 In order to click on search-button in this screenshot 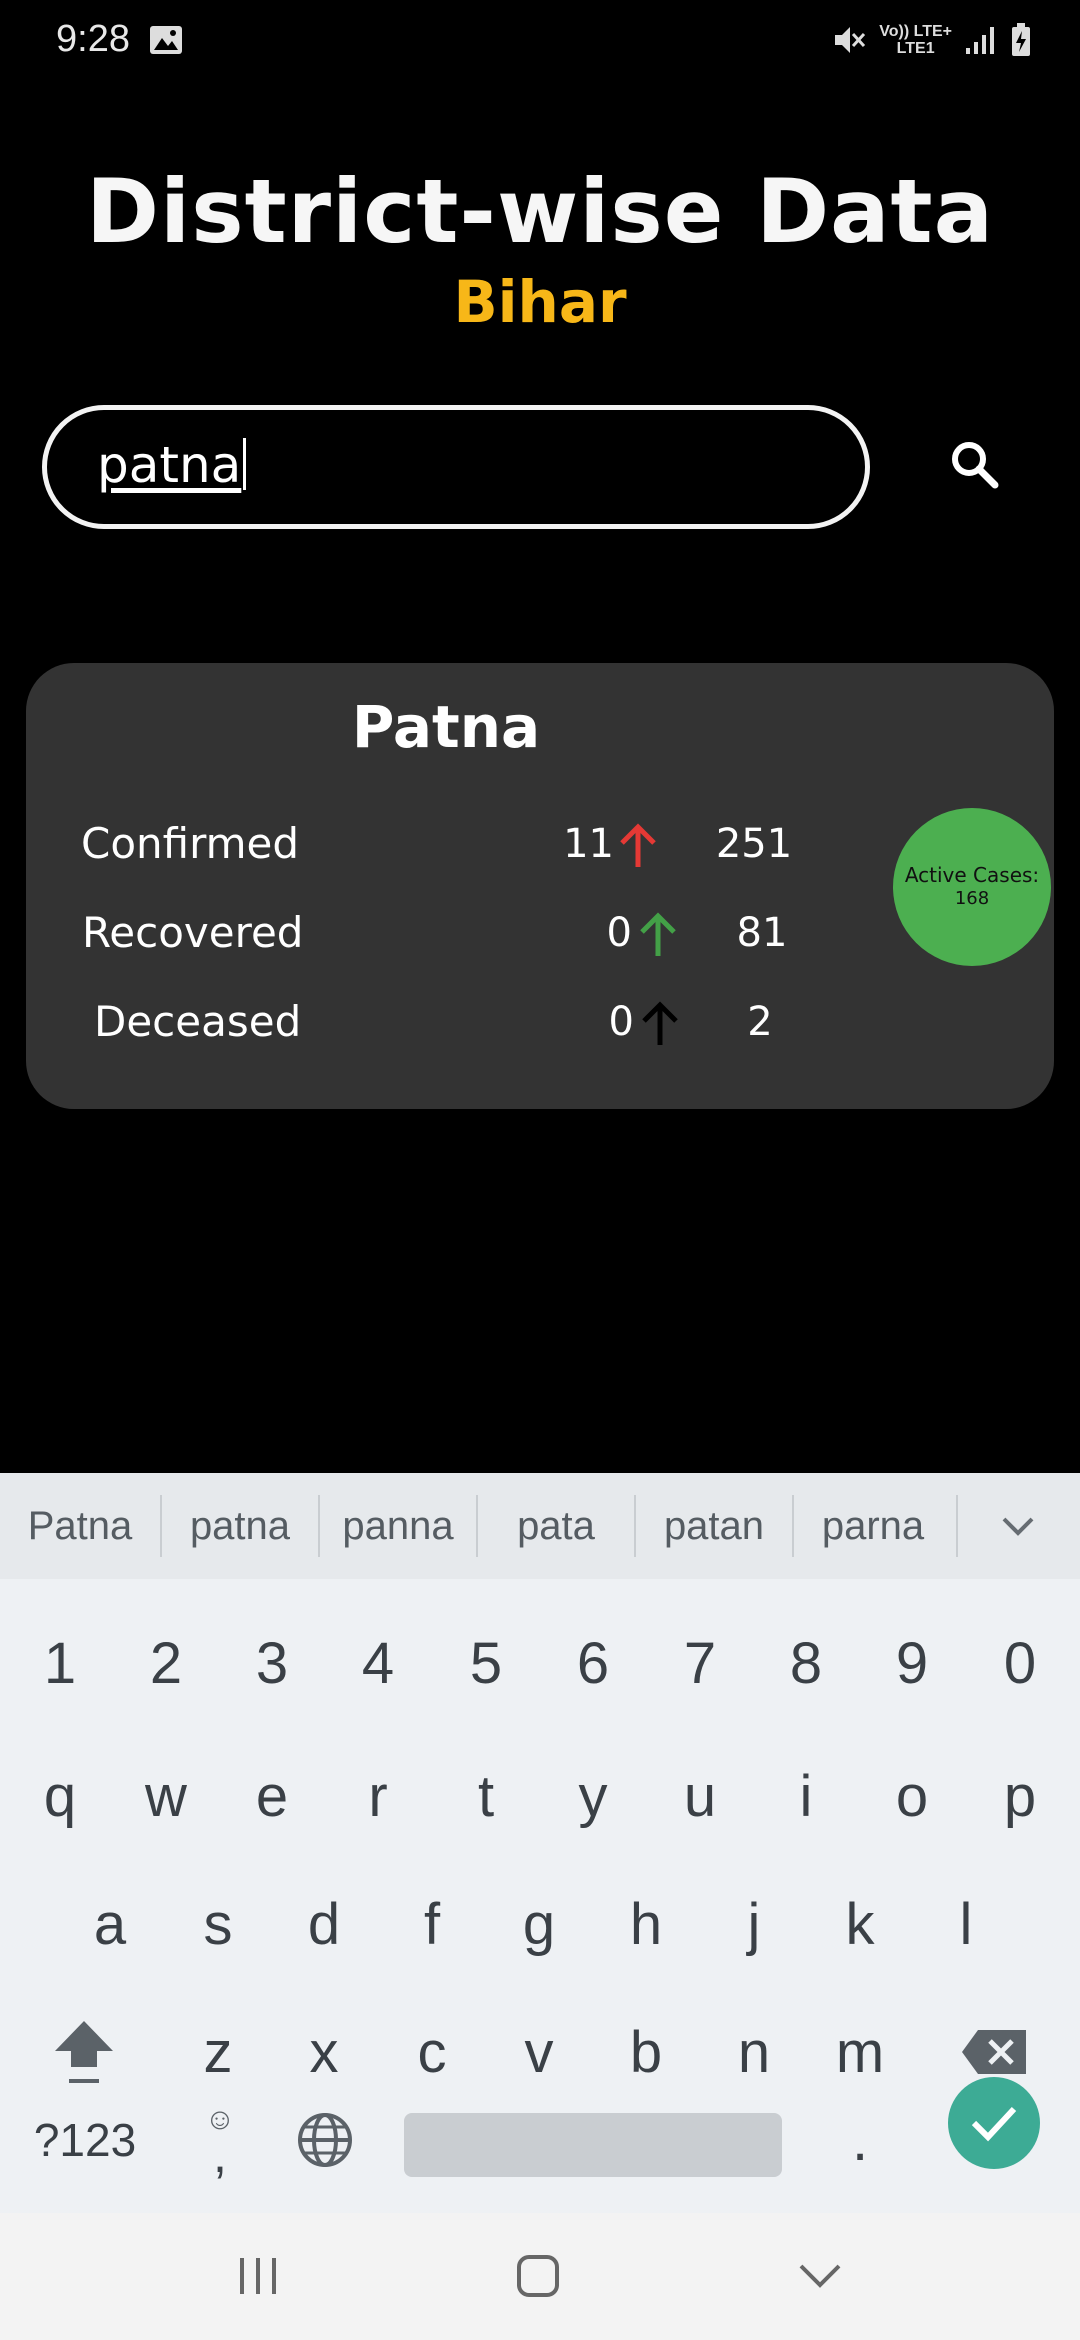, I will do `click(975, 465)`.